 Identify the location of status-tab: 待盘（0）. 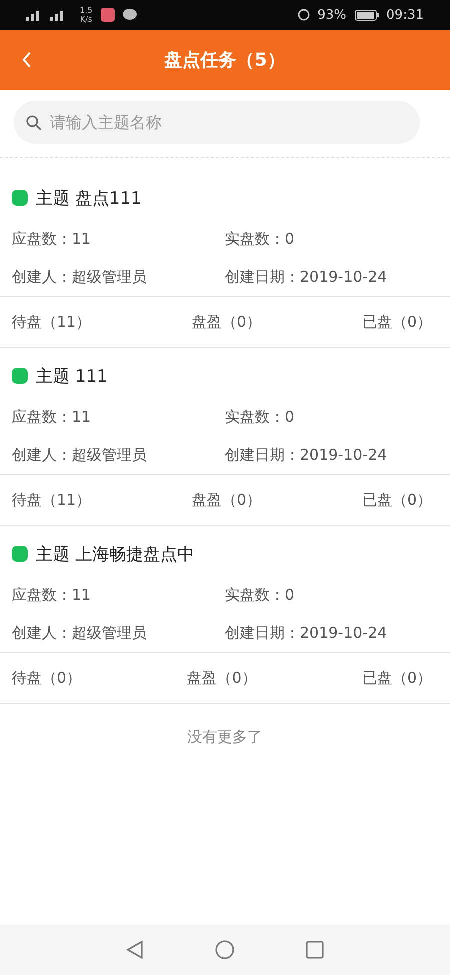
(47, 678).